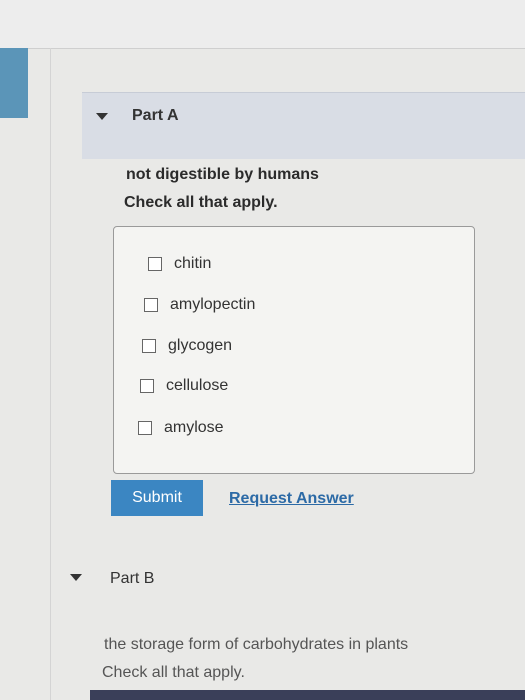 This screenshot has height=700, width=525. Describe the element at coordinates (303, 125) in the screenshot. I see `part-a-header` at that location.